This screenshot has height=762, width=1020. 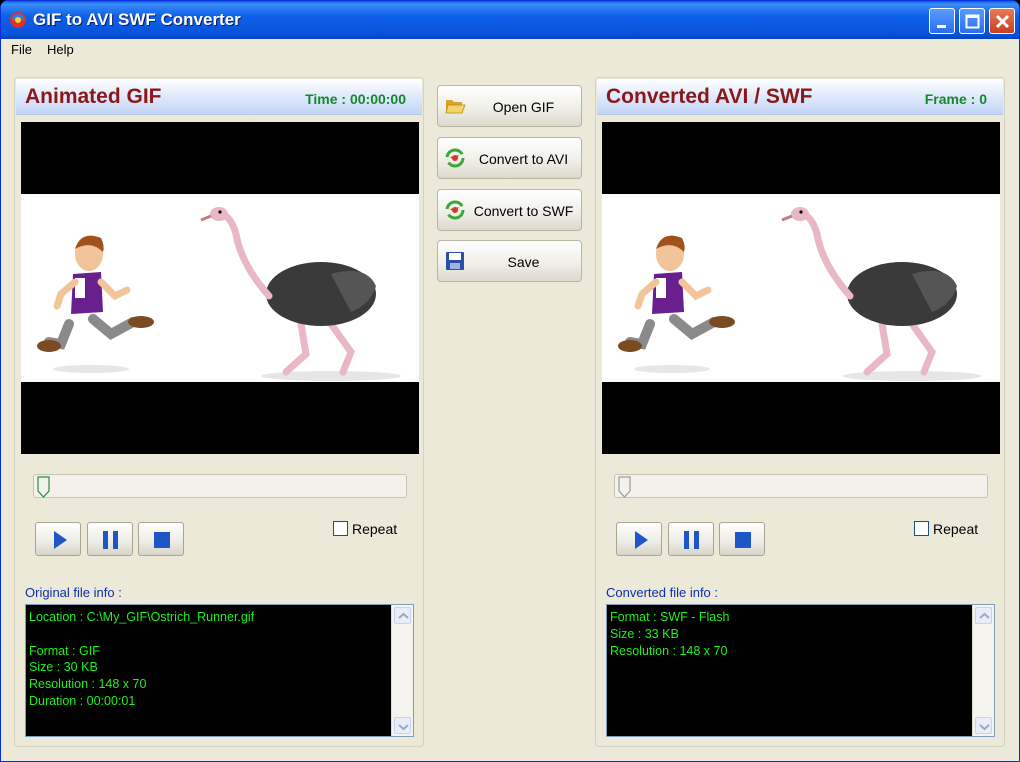 What do you see at coordinates (455, 261) in the screenshot?
I see `floppy-disk-icon` at bounding box center [455, 261].